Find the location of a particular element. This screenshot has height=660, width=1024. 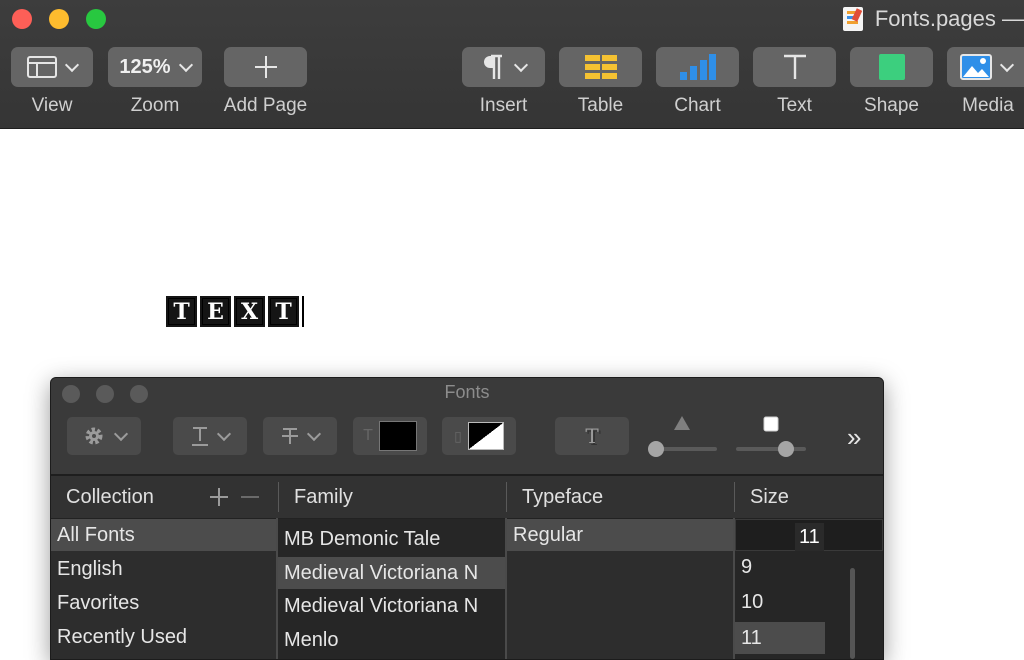

chart-button is located at coordinates (697, 67).